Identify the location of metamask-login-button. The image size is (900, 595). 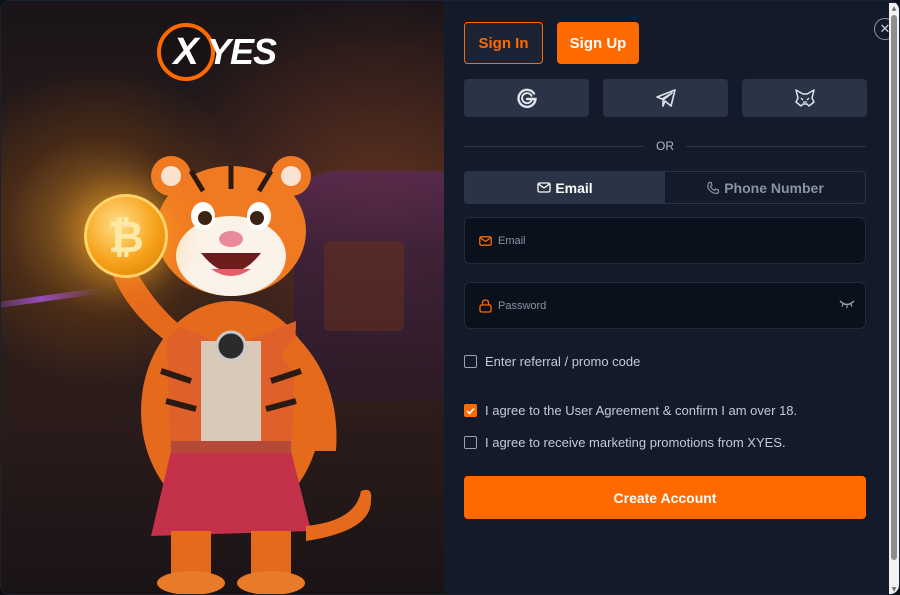
(804, 98).